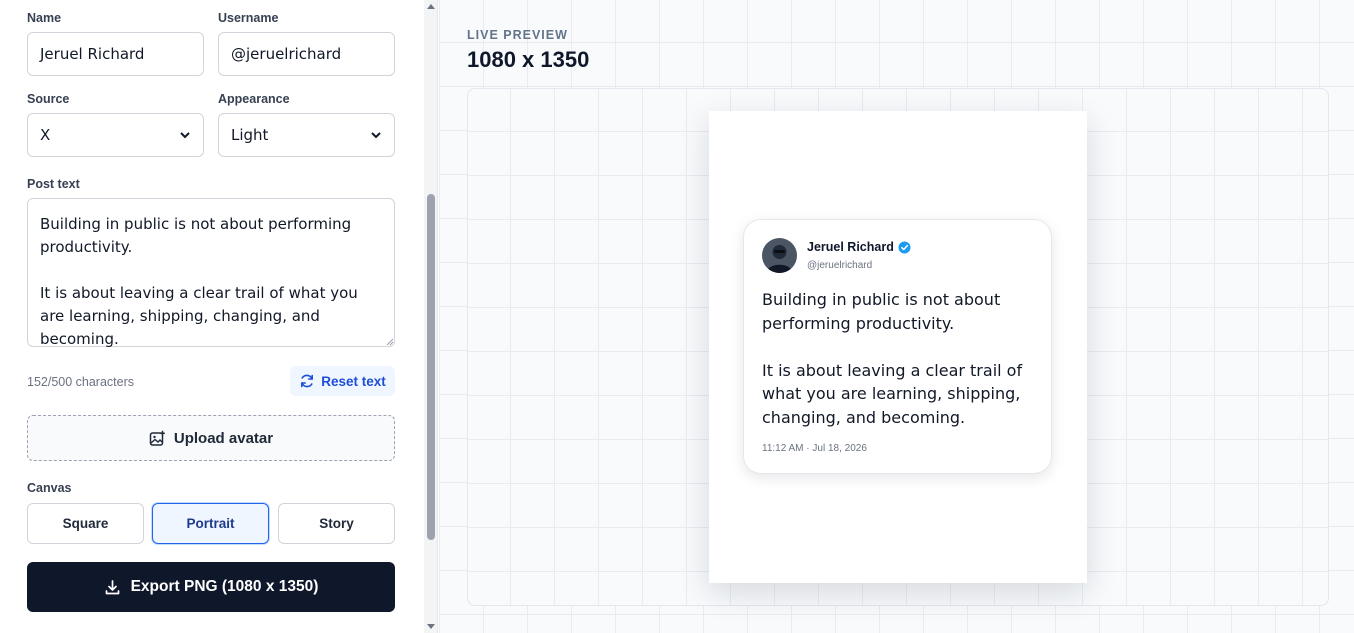 The image size is (1354, 633). Describe the element at coordinates (45, 135) in the screenshot. I see `source-select-value: X` at that location.